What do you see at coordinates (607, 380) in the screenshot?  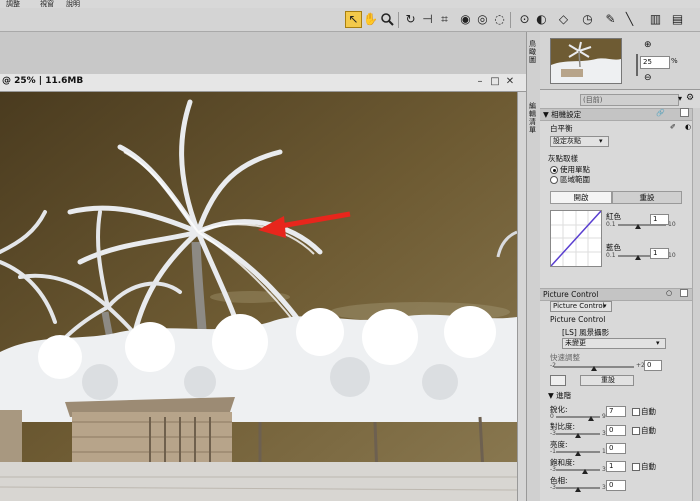 I see `picture-control-reset-button: 重設` at bounding box center [607, 380].